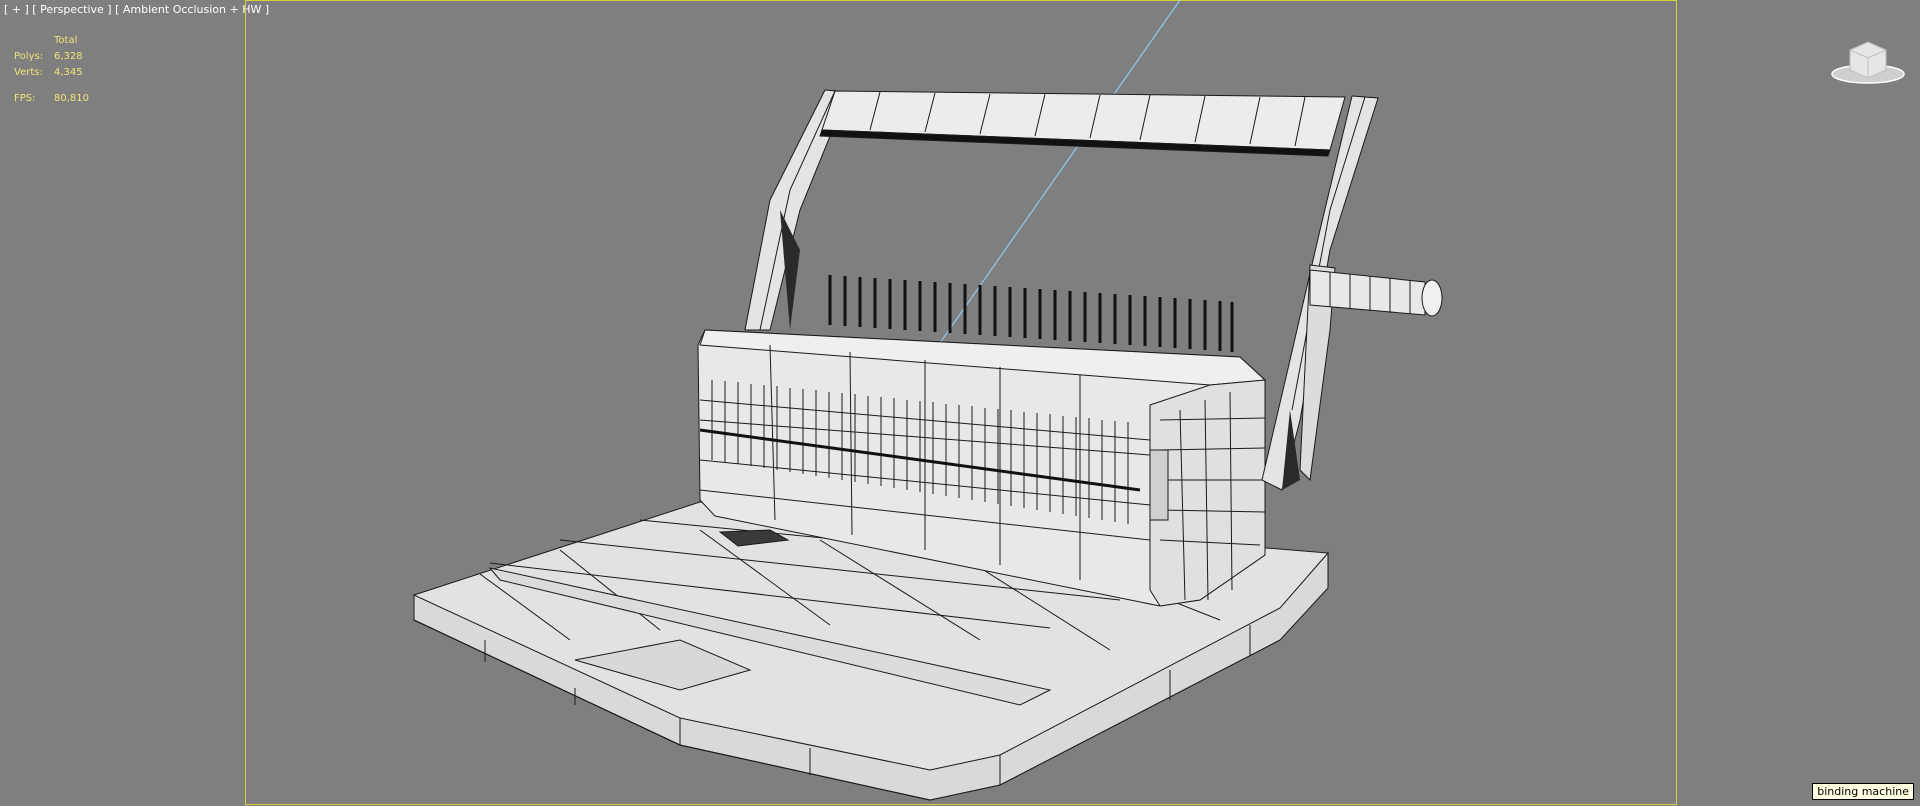 Image resolution: width=1920 pixels, height=806 pixels. Describe the element at coordinates (1040, 200) in the screenshot. I see `guide-line` at that location.